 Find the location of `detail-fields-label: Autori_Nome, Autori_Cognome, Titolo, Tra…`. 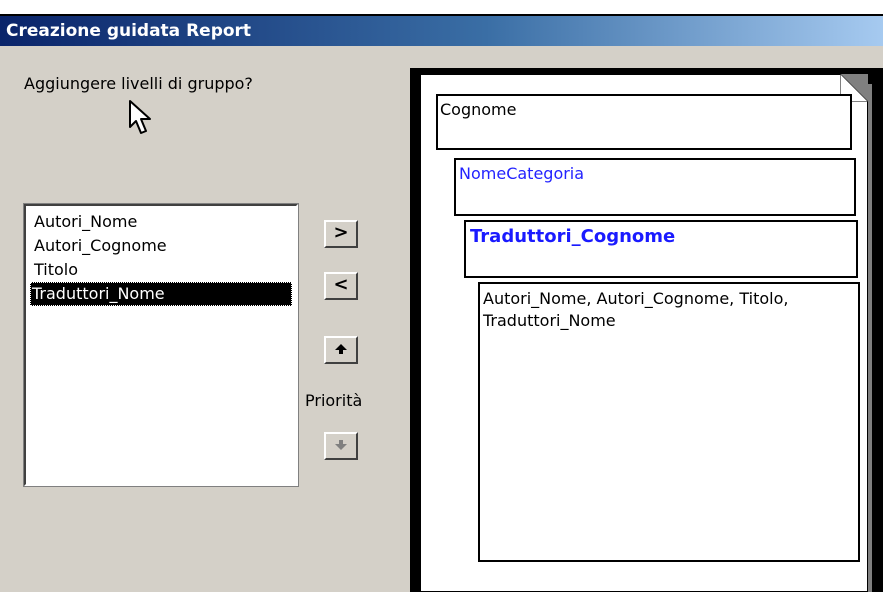

detail-fields-label: Autori_Nome, Autori_Cognome, Titolo, Tra… is located at coordinates (636, 309).